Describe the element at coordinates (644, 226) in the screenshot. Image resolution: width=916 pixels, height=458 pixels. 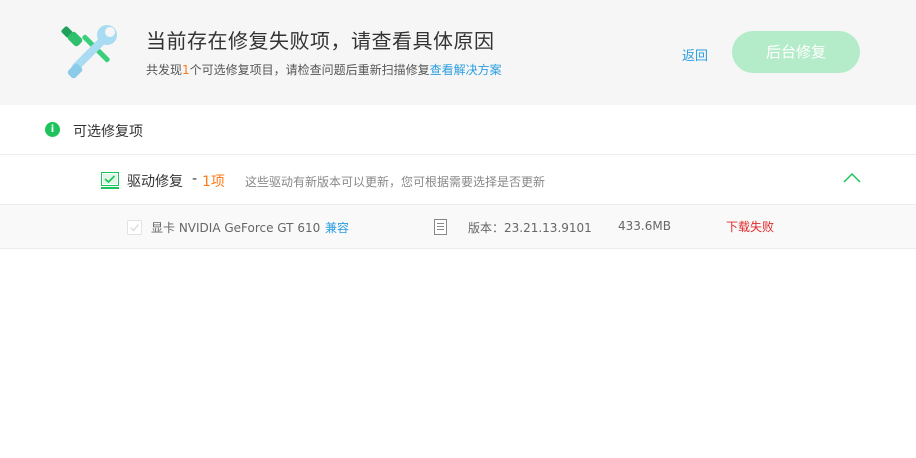
I see `driver-size: 433.6MB` at that location.